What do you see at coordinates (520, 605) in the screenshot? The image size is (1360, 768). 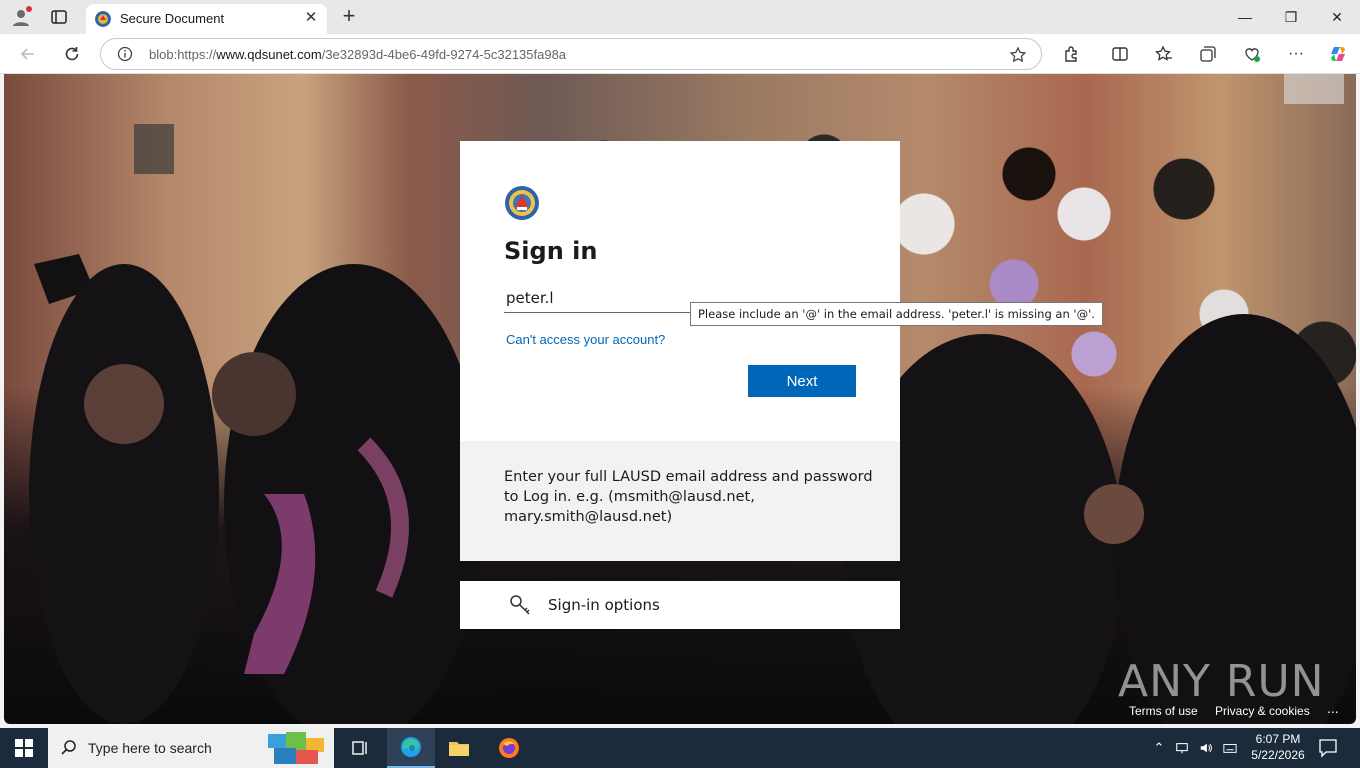 I see `key-icon` at bounding box center [520, 605].